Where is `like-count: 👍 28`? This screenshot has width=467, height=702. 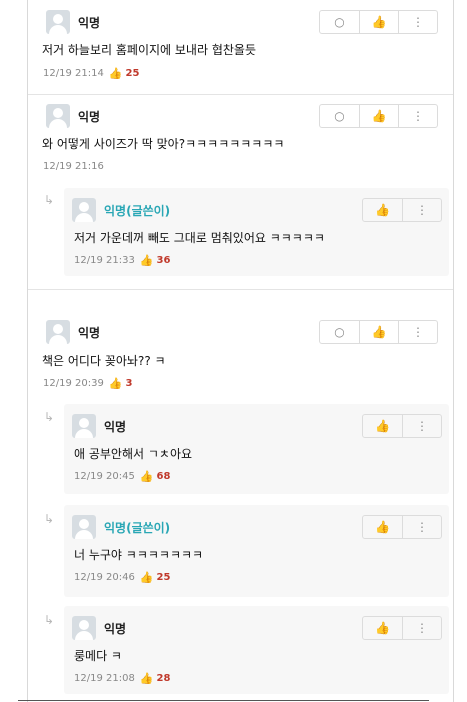
like-count: 👍 28 is located at coordinates (155, 678).